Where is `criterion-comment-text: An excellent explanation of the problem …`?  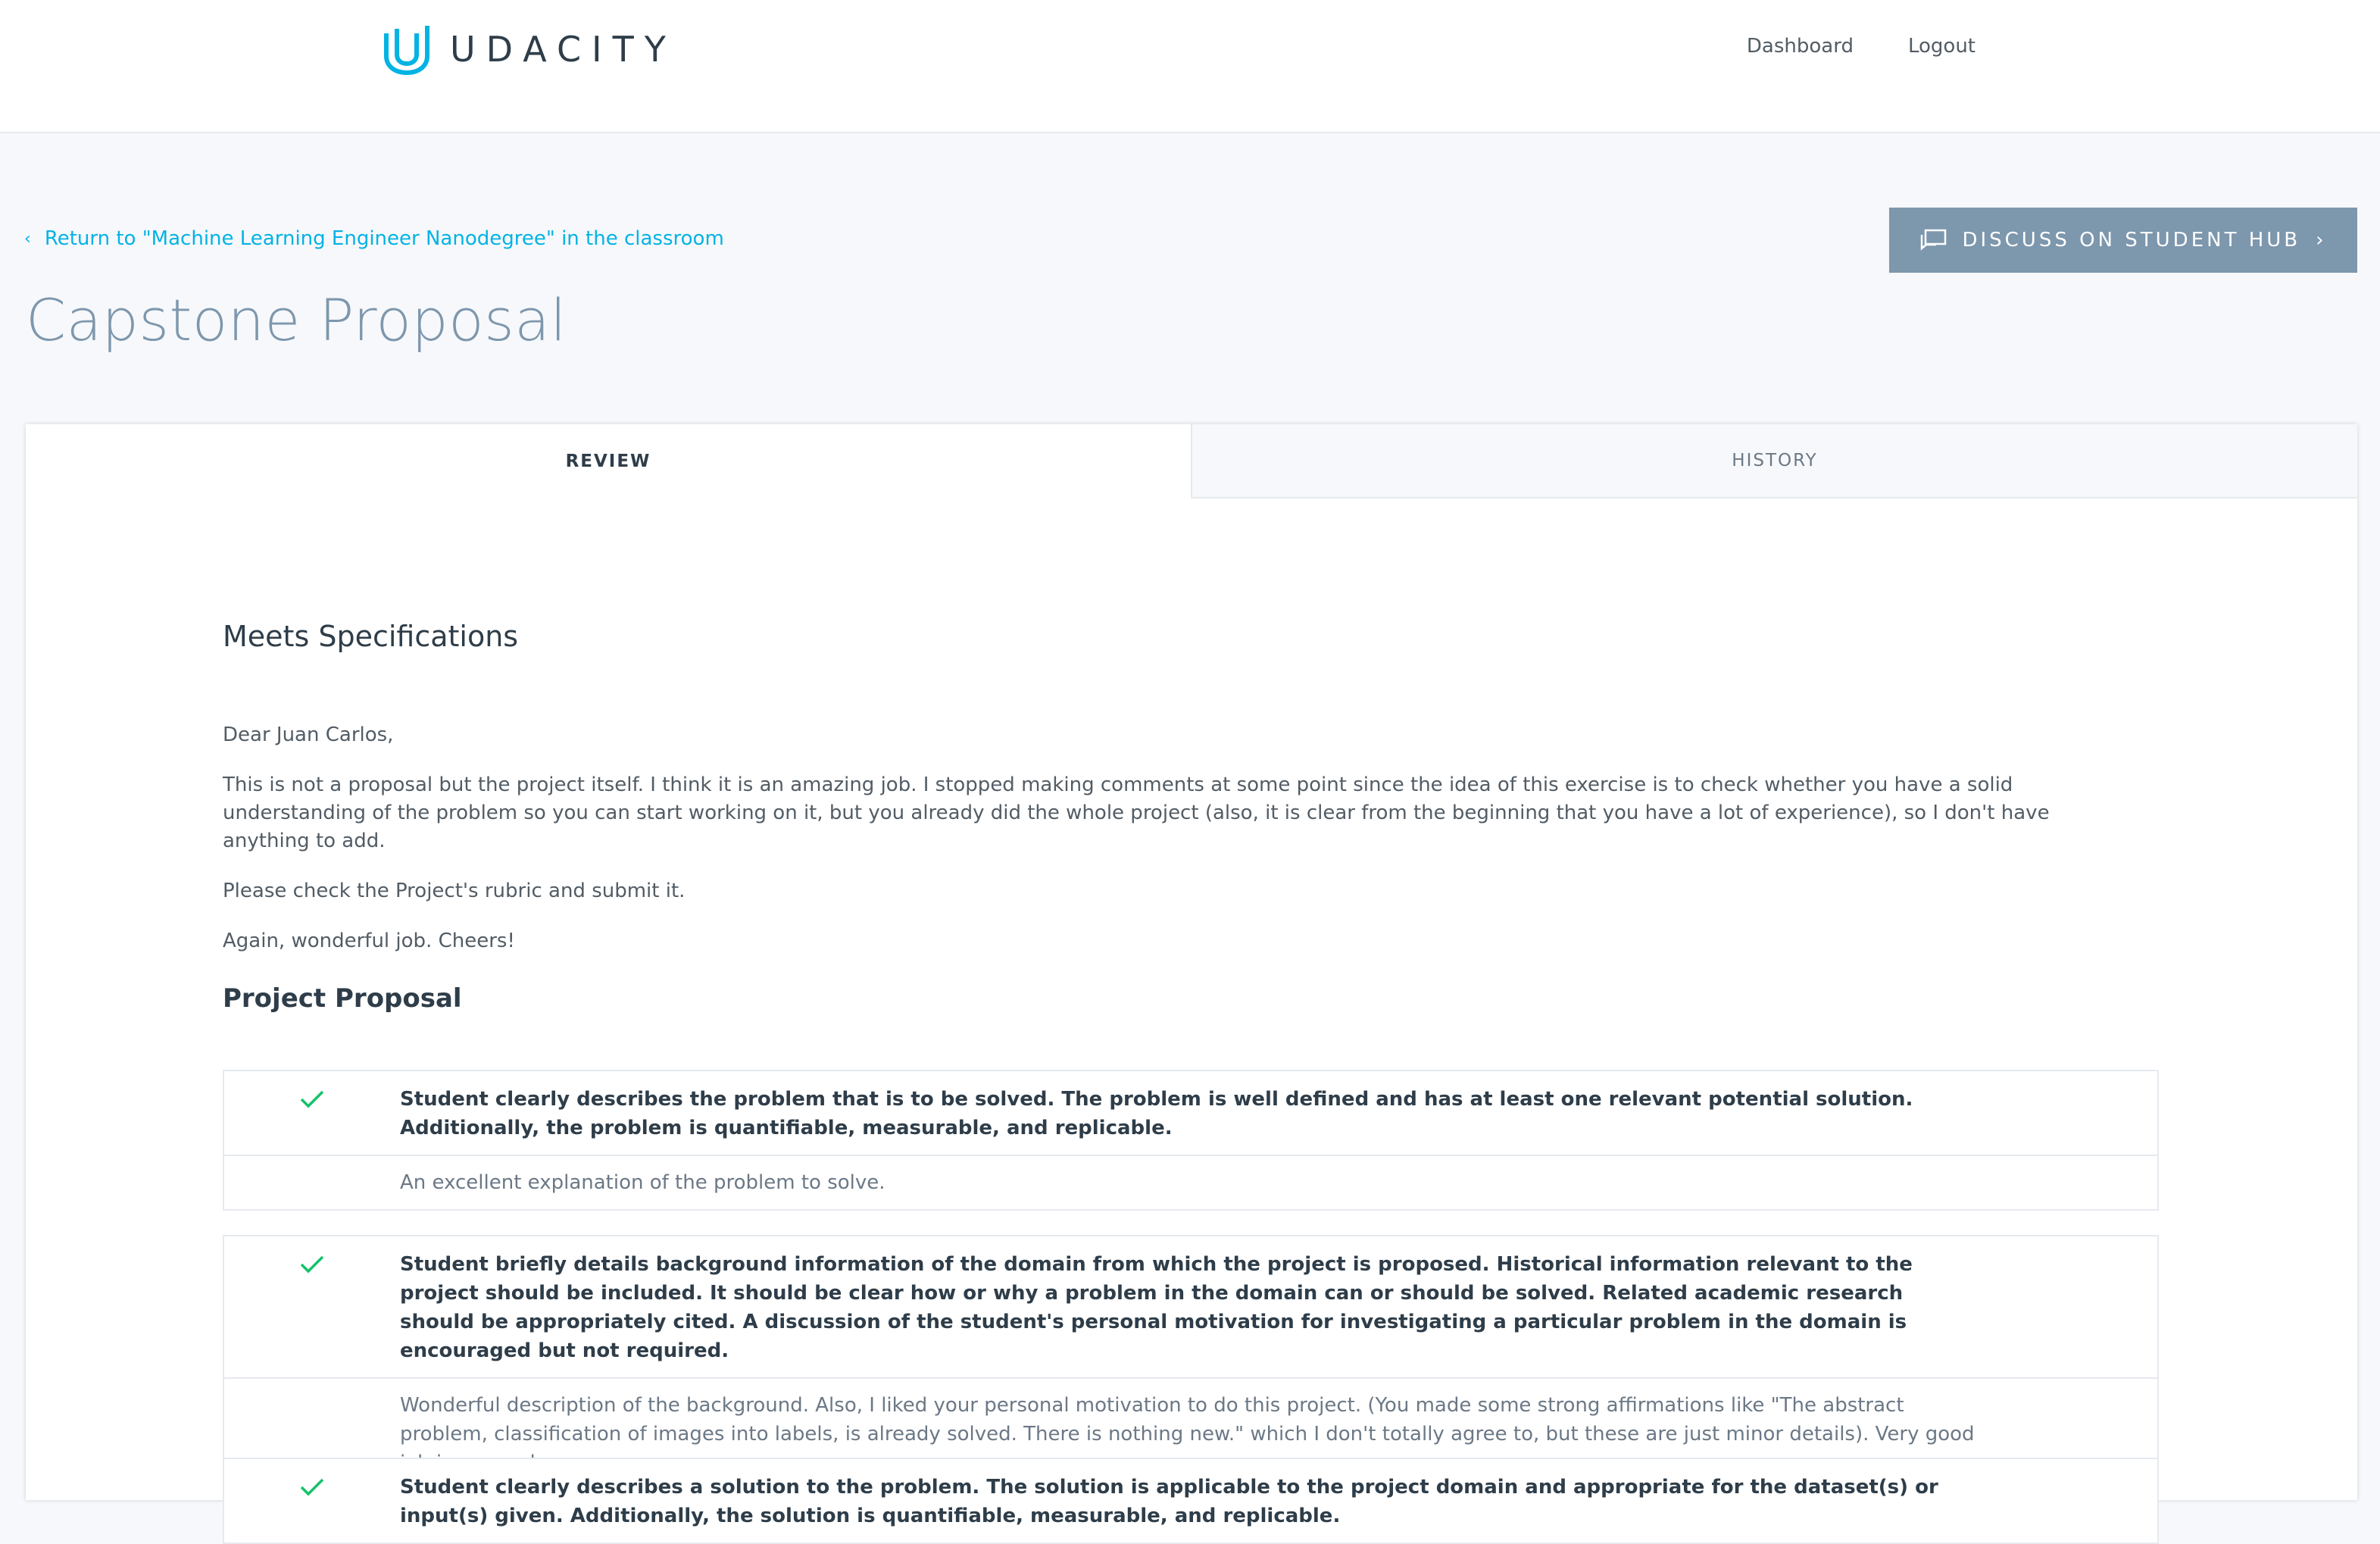 criterion-comment-text: An excellent explanation of the problem … is located at coordinates (642, 1182).